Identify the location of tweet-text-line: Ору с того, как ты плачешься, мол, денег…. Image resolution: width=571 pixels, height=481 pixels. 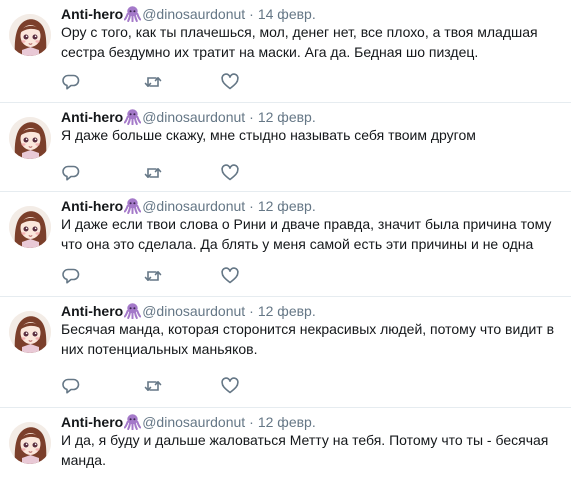
(299, 32).